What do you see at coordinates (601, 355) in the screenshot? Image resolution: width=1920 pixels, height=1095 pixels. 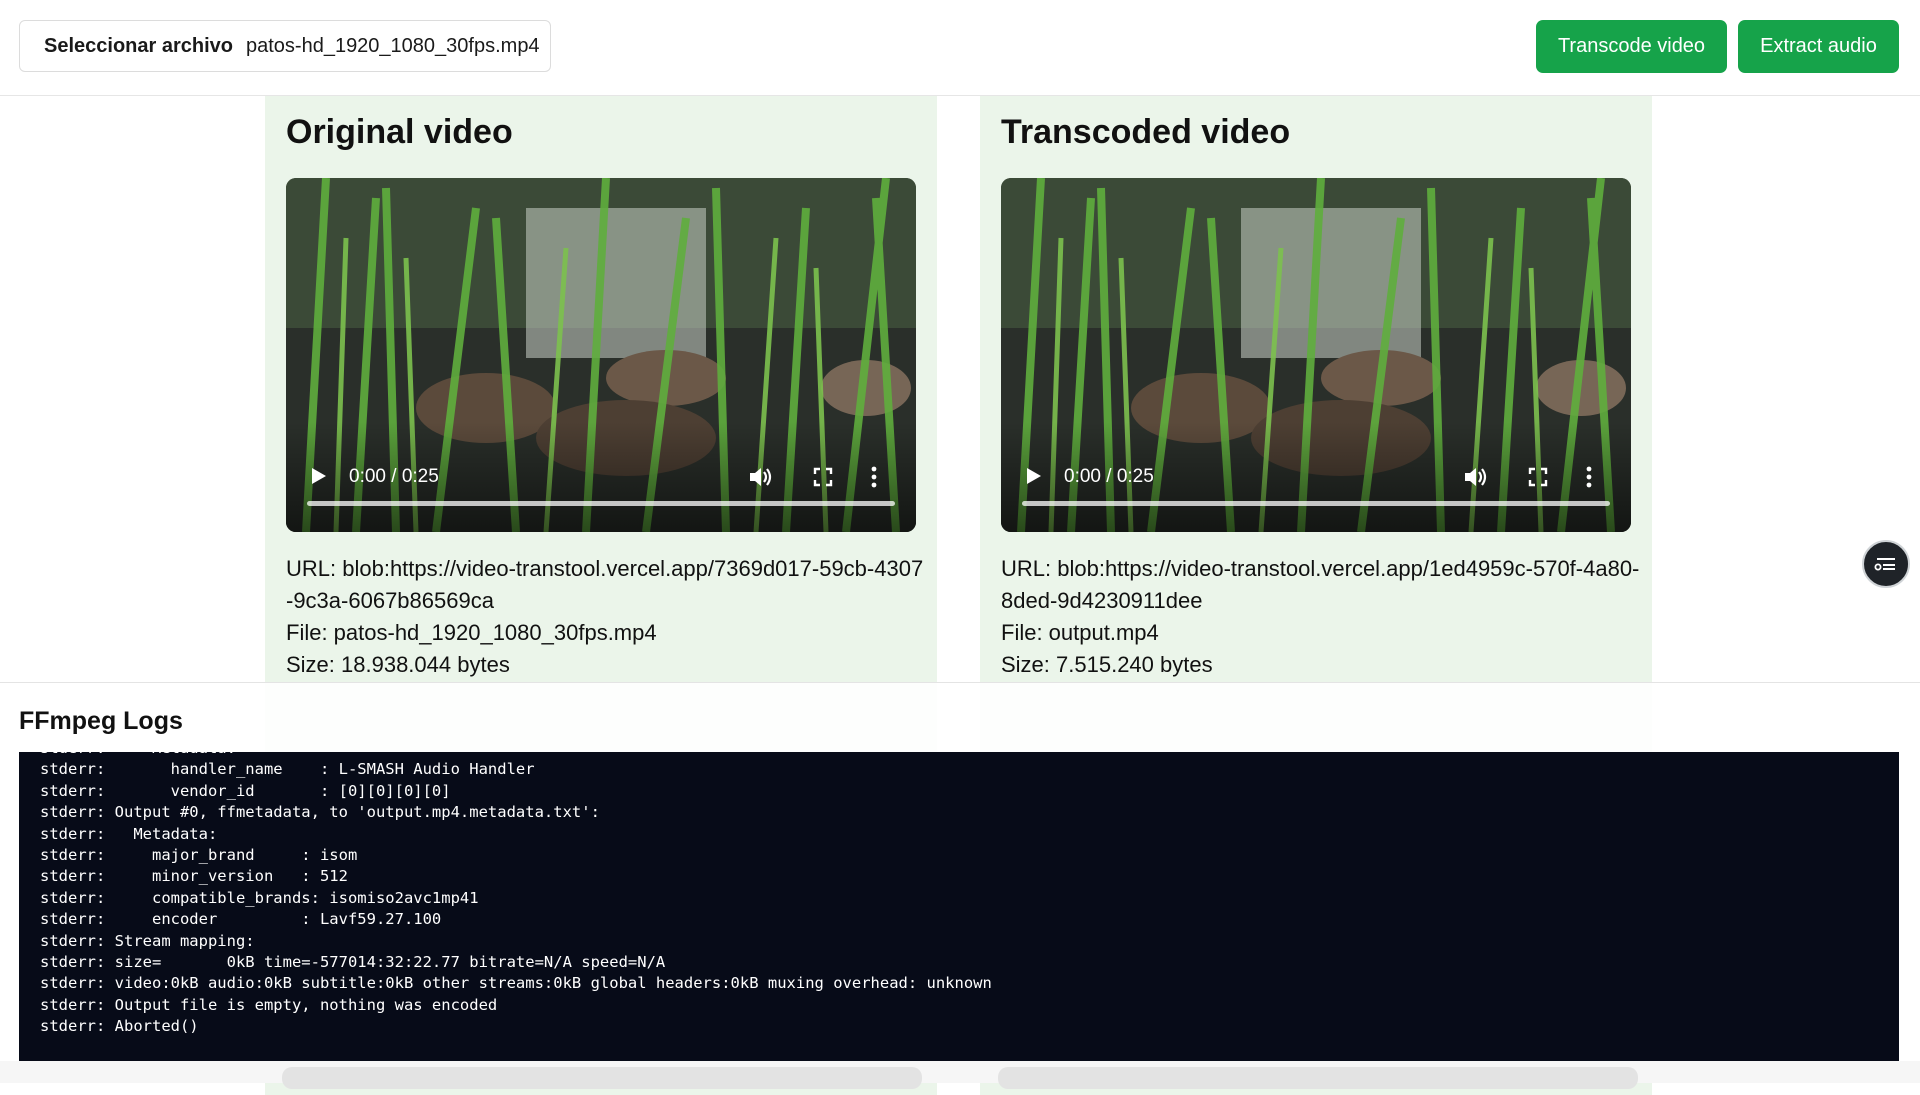 I see `original-video-player: 0:00 / 0:25` at bounding box center [601, 355].